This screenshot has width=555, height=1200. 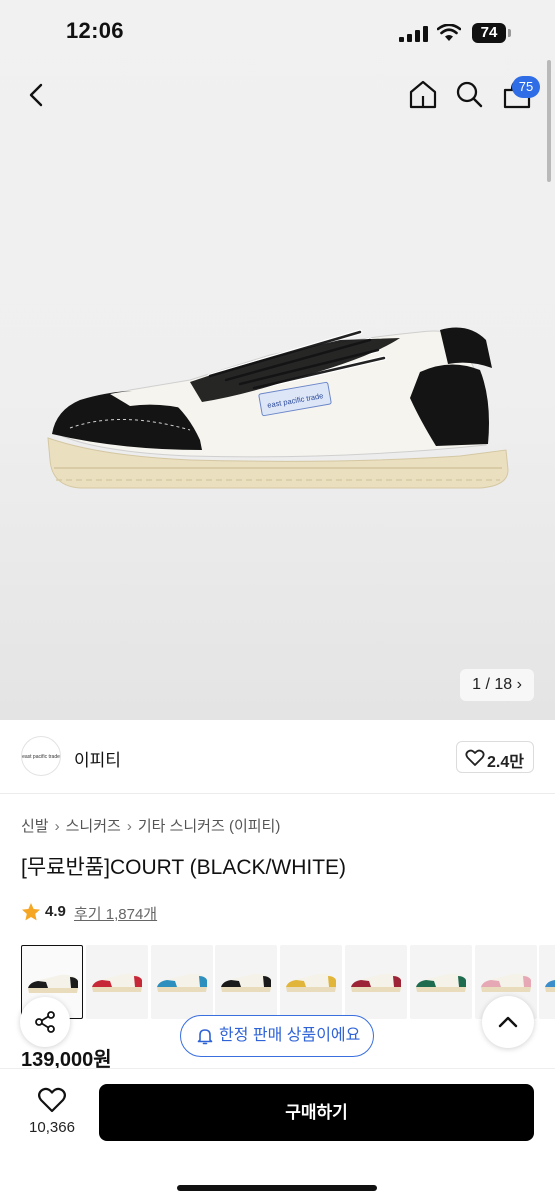 What do you see at coordinates (95, 30) in the screenshot?
I see `status-time: 12:06` at bounding box center [95, 30].